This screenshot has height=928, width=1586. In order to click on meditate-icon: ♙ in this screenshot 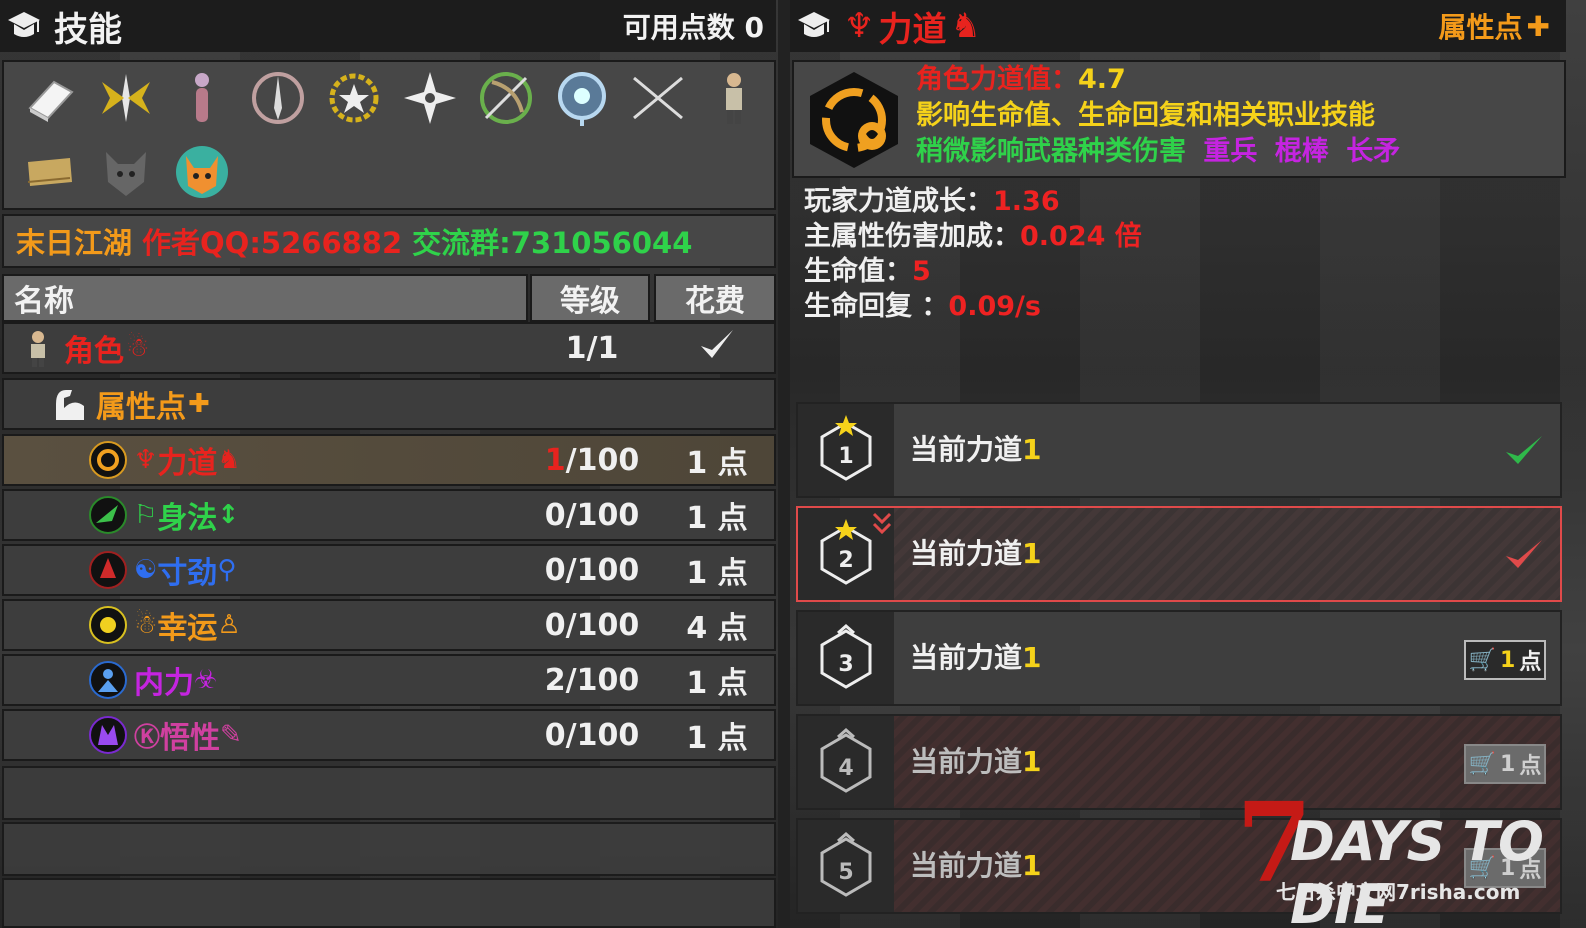, I will do `click(229, 625)`.